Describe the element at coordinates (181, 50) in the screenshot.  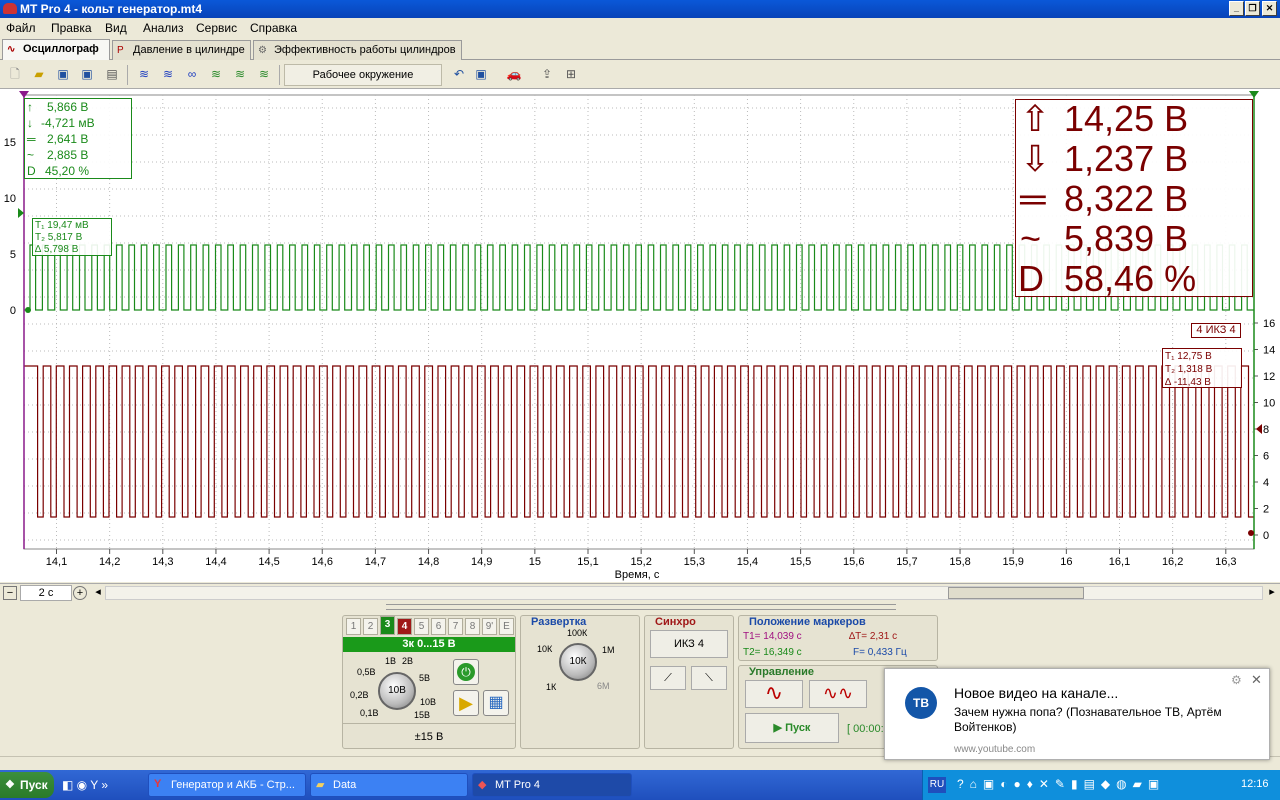
I see `tab-cylinder-pressure: P Давление в цилиндре` at that location.